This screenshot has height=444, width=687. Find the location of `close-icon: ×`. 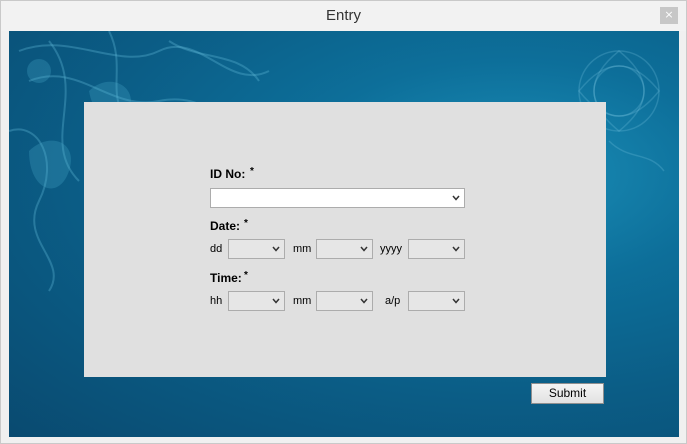

close-icon: × is located at coordinates (669, 14).